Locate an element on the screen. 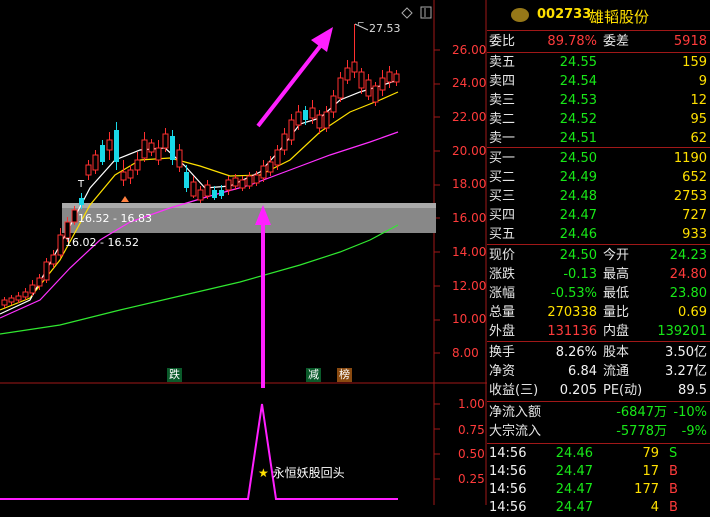  buy-row: 买四 24.47 727 is located at coordinates (599, 215).